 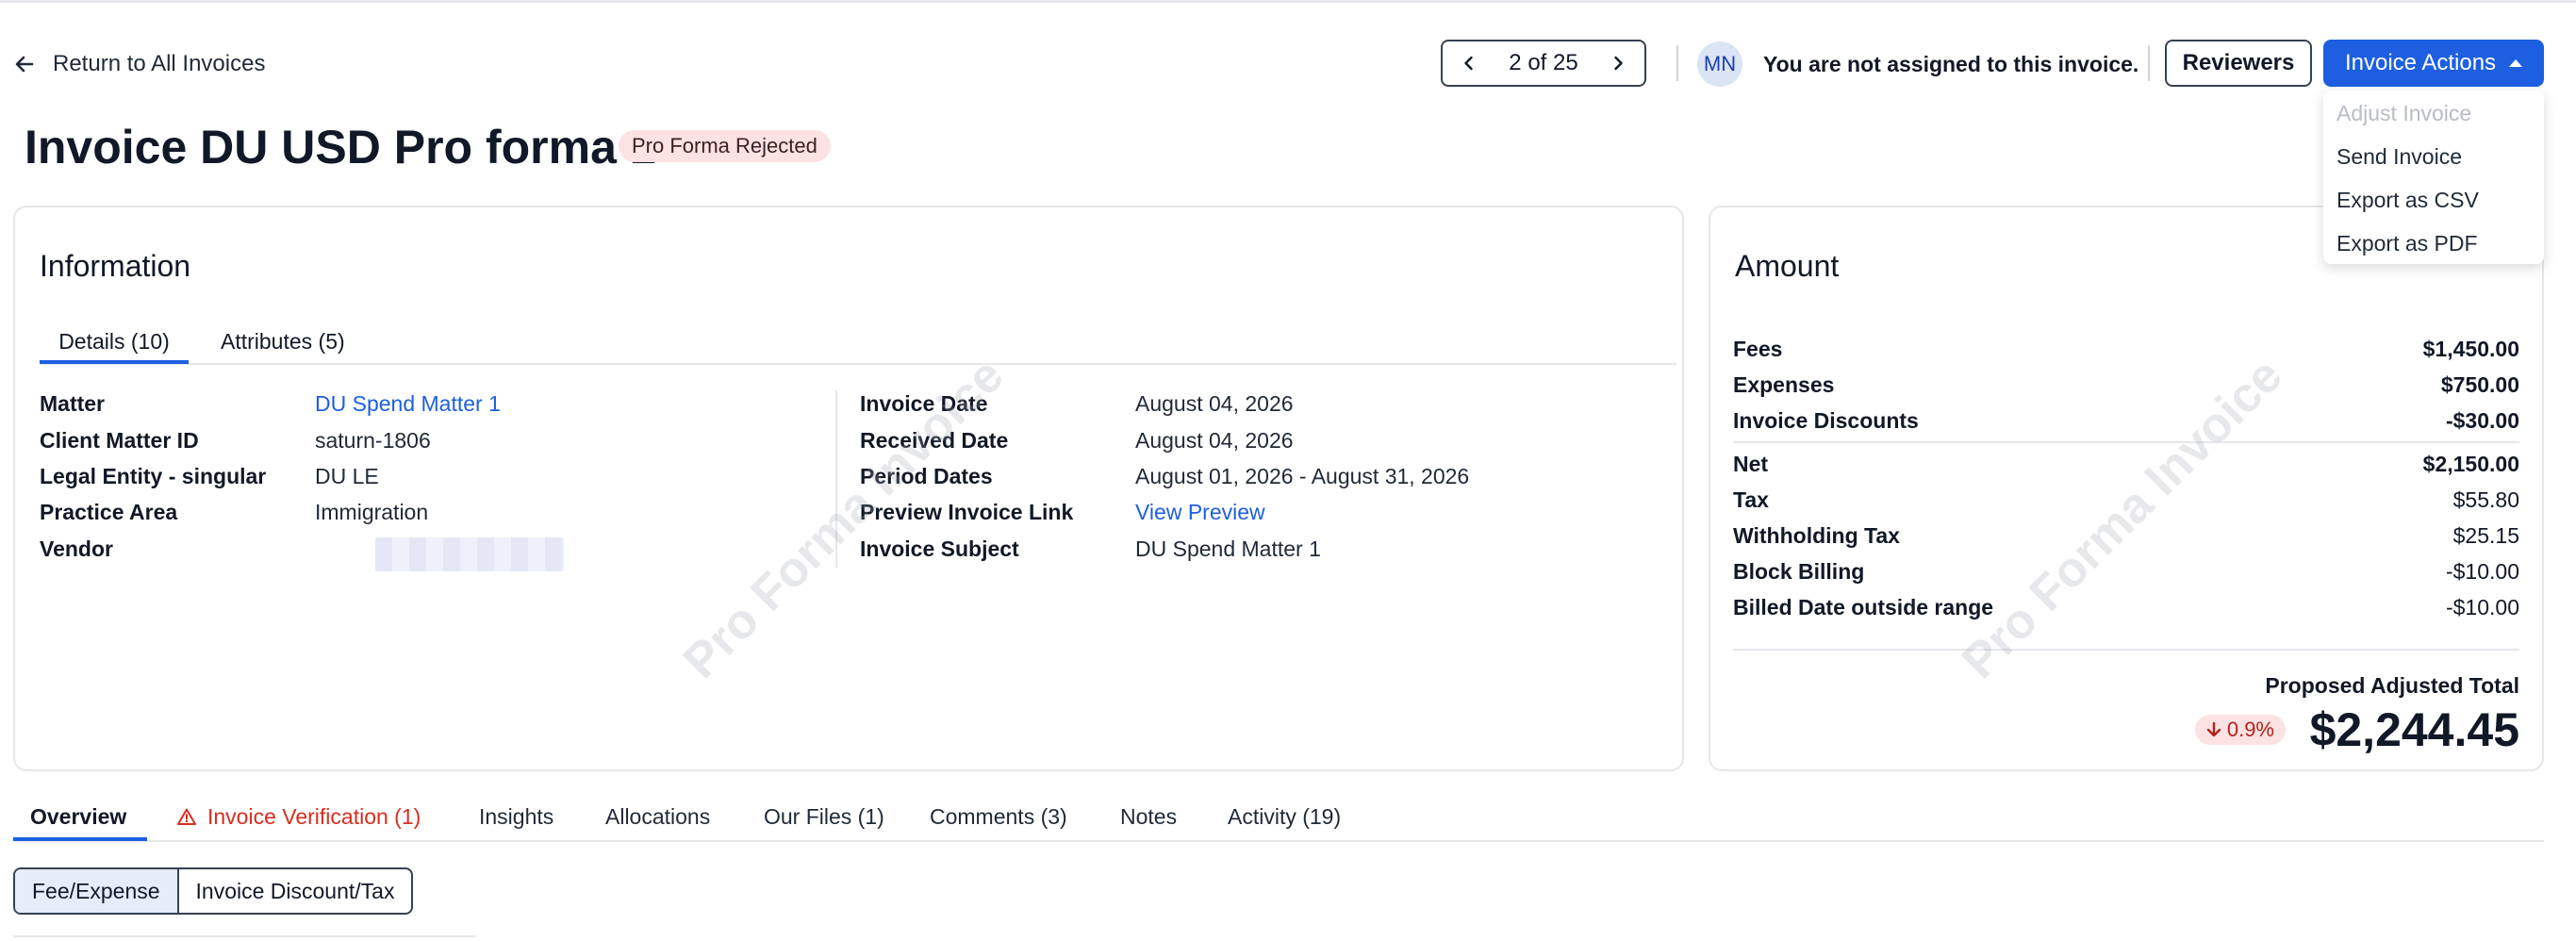 I want to click on detail-value: DU Spend Matter 1, so click(x=1228, y=549).